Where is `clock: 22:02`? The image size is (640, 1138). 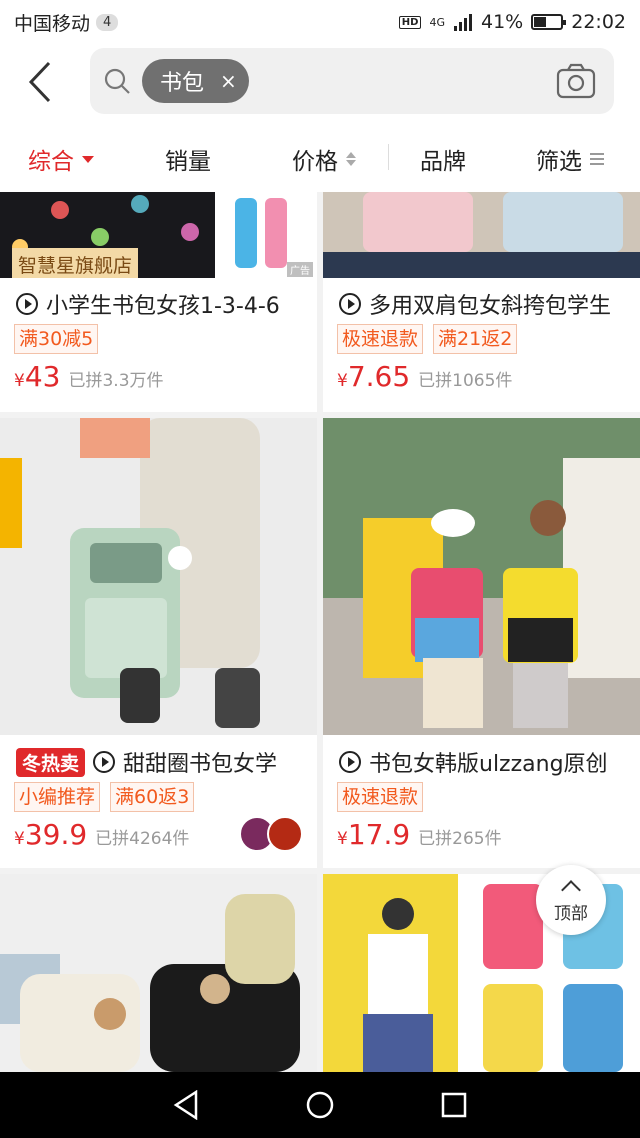
clock: 22:02 is located at coordinates (598, 22).